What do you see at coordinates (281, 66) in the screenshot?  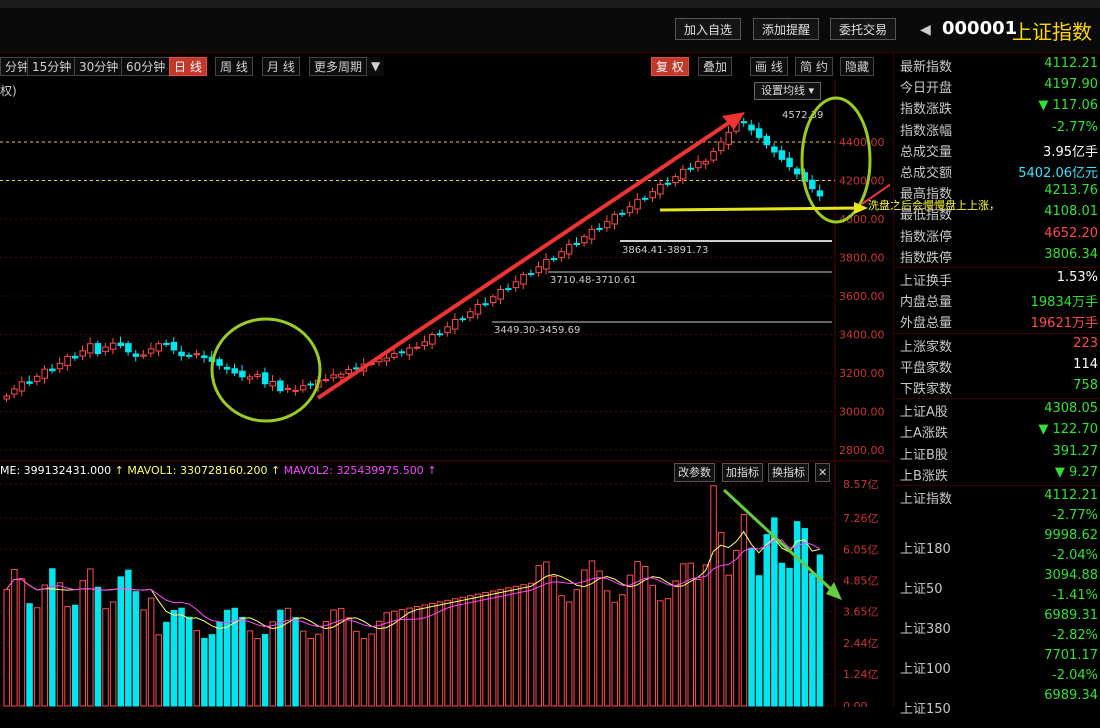 I see `period-month: 月 线` at bounding box center [281, 66].